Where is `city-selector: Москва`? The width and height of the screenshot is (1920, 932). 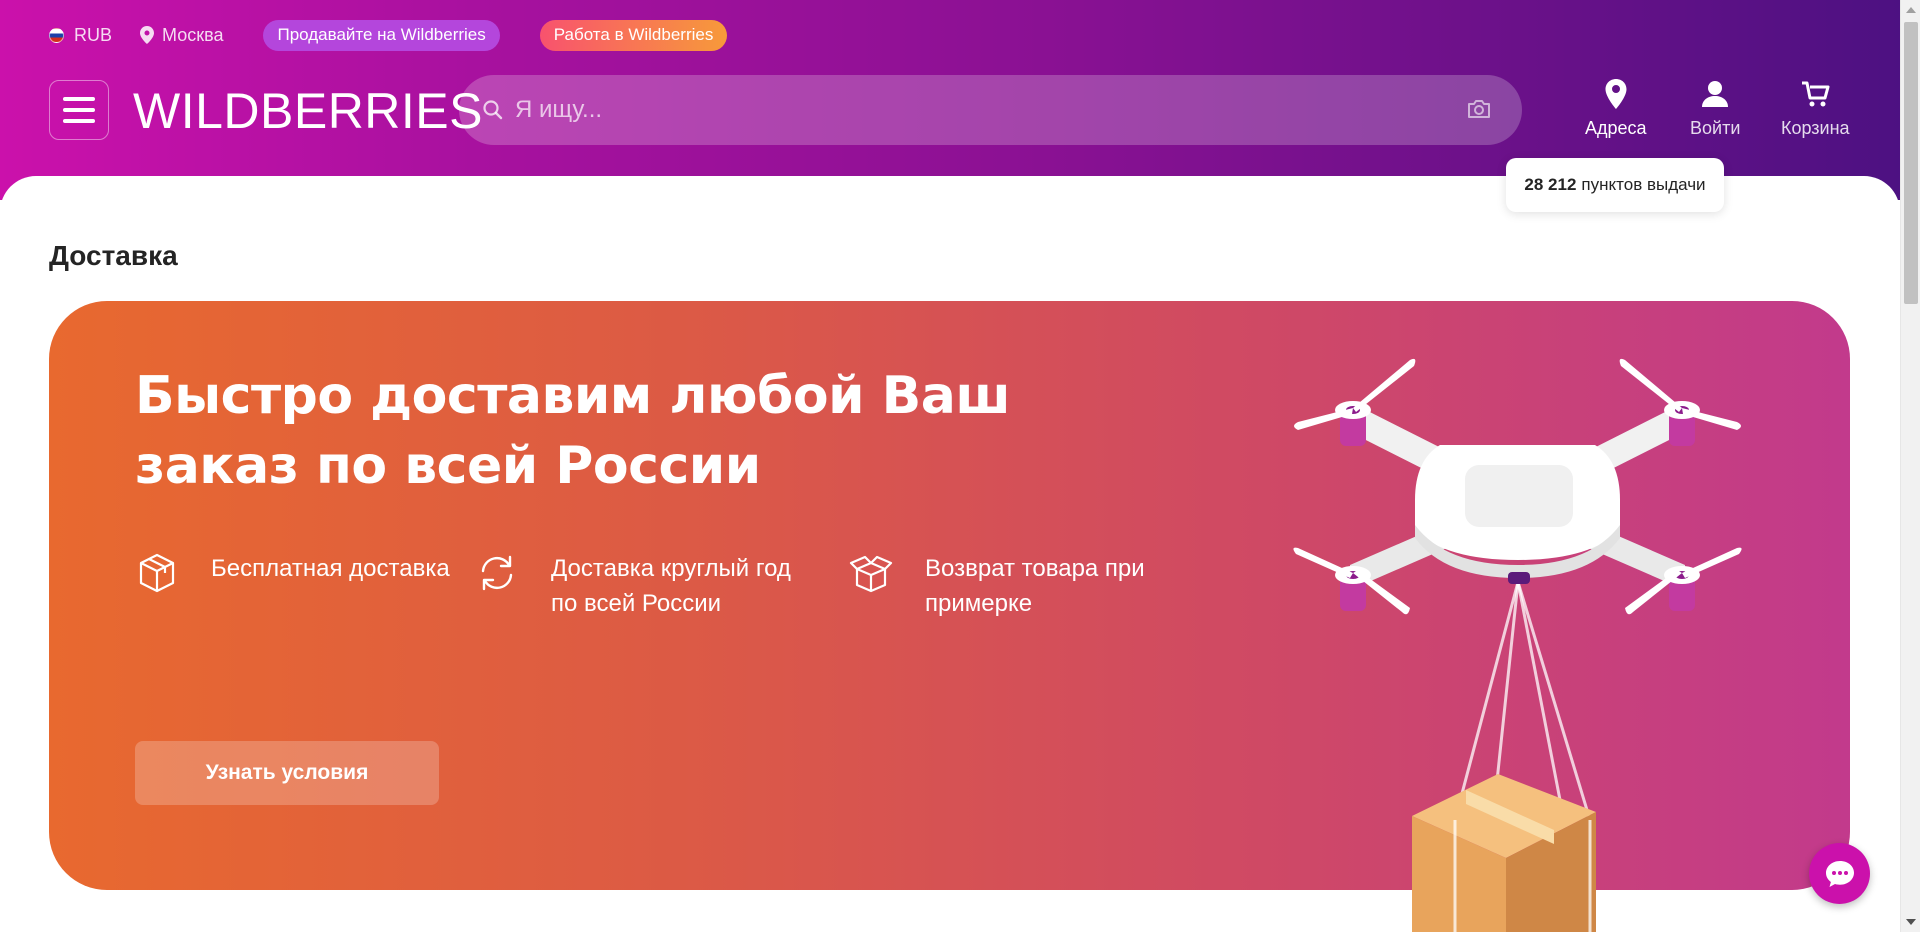
city-selector: Москва is located at coordinates (181, 35).